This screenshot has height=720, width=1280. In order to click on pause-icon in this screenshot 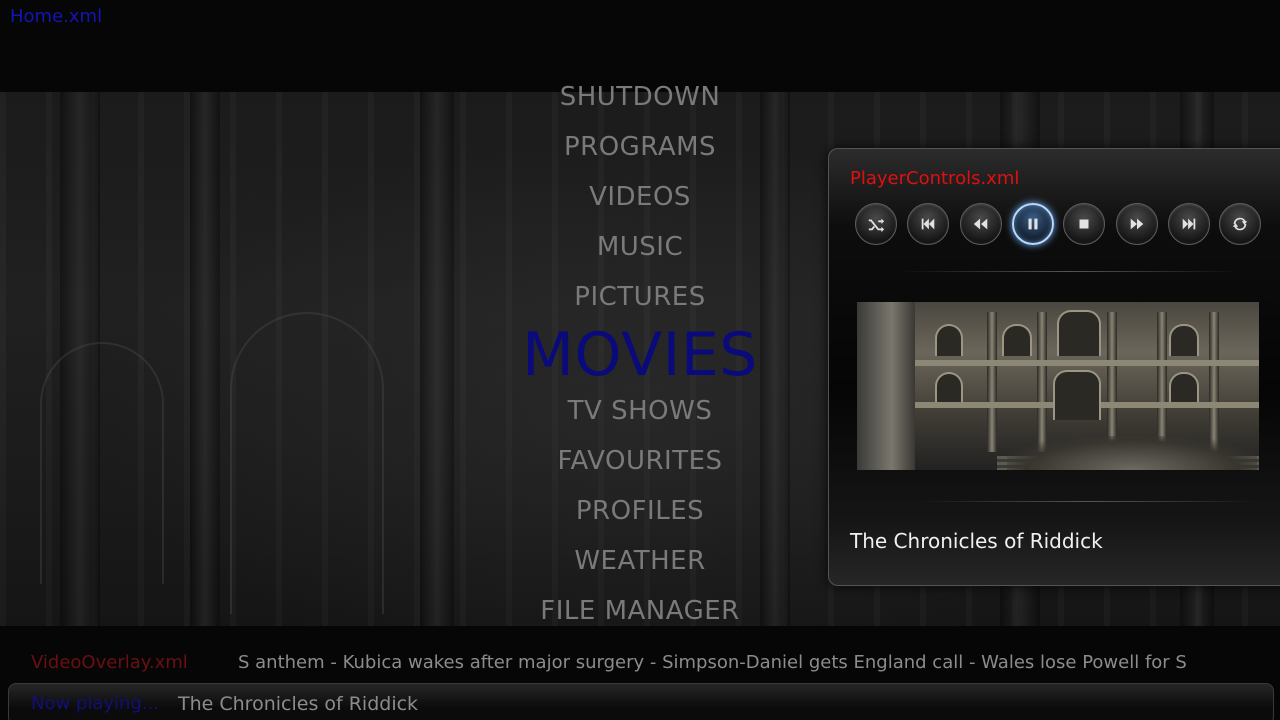, I will do `click(1033, 224)`.